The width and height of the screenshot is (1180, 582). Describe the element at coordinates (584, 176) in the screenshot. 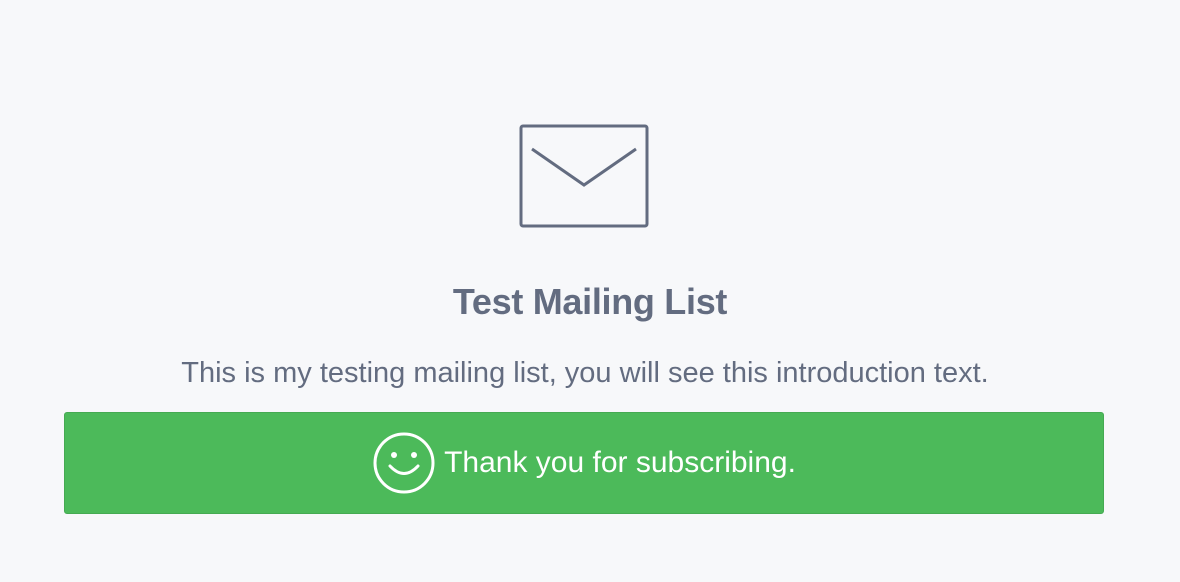

I see `envelope-icon` at that location.